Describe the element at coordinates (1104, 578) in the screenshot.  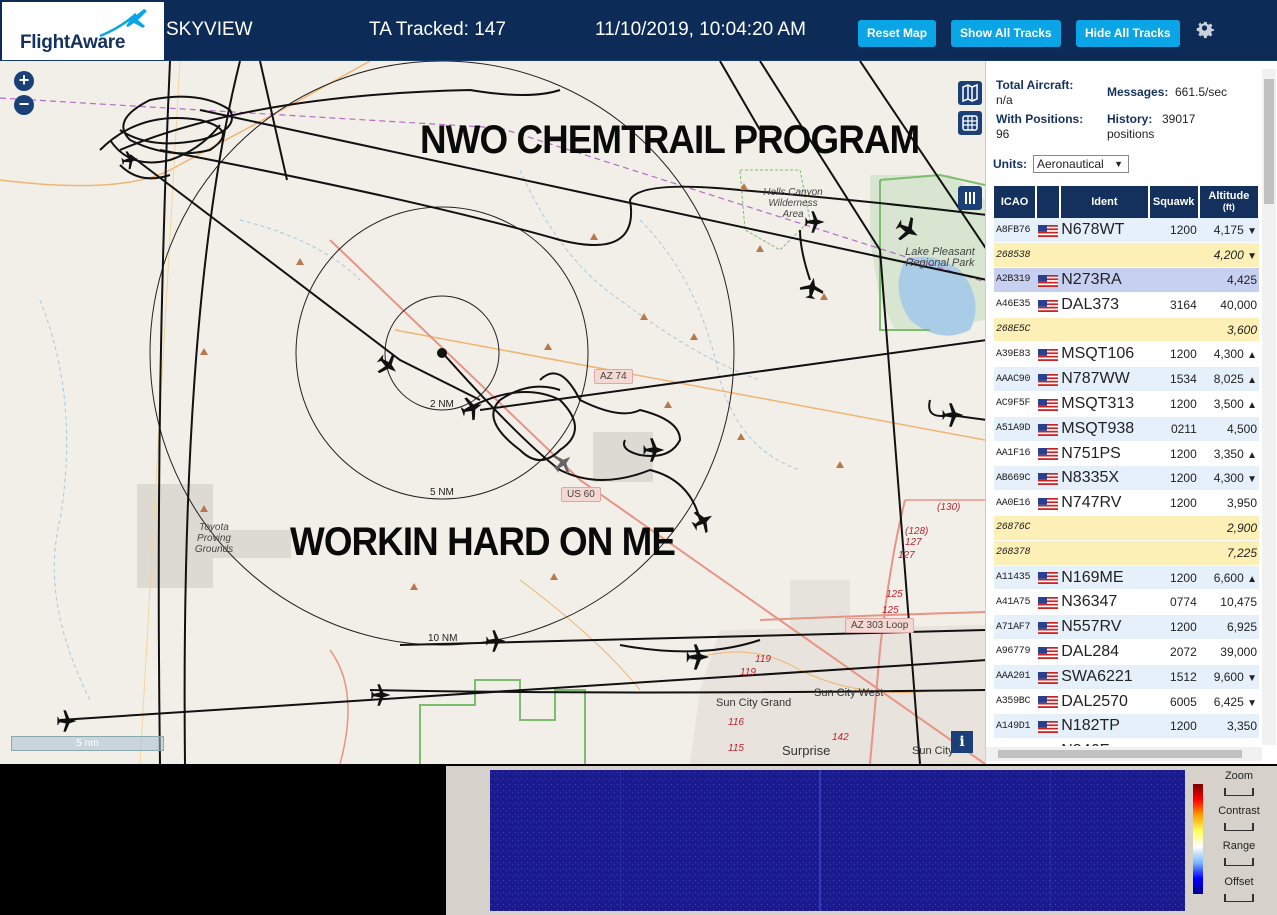
I see `cell-ident: N169ME` at that location.